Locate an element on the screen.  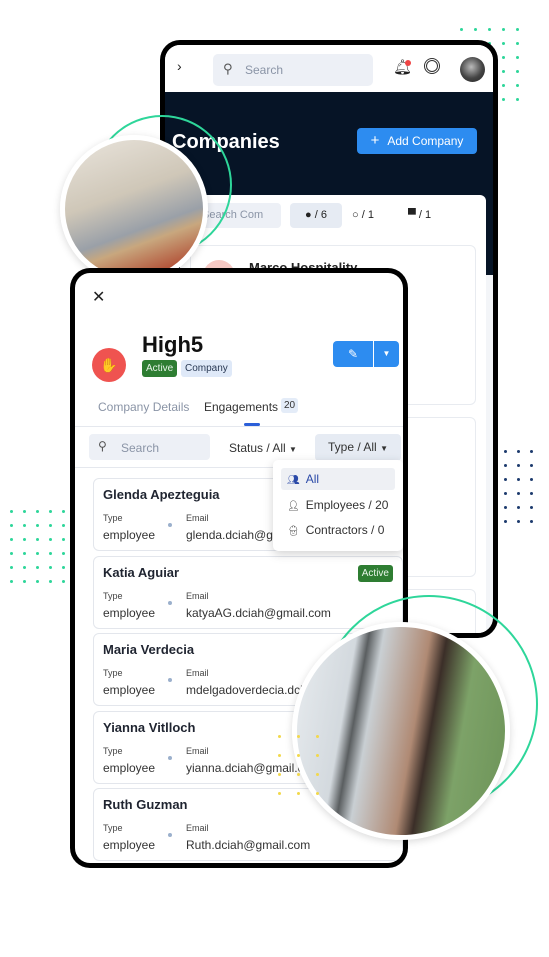
dropdown-item-label: Employees / 20 is located at coordinates (347, 505).